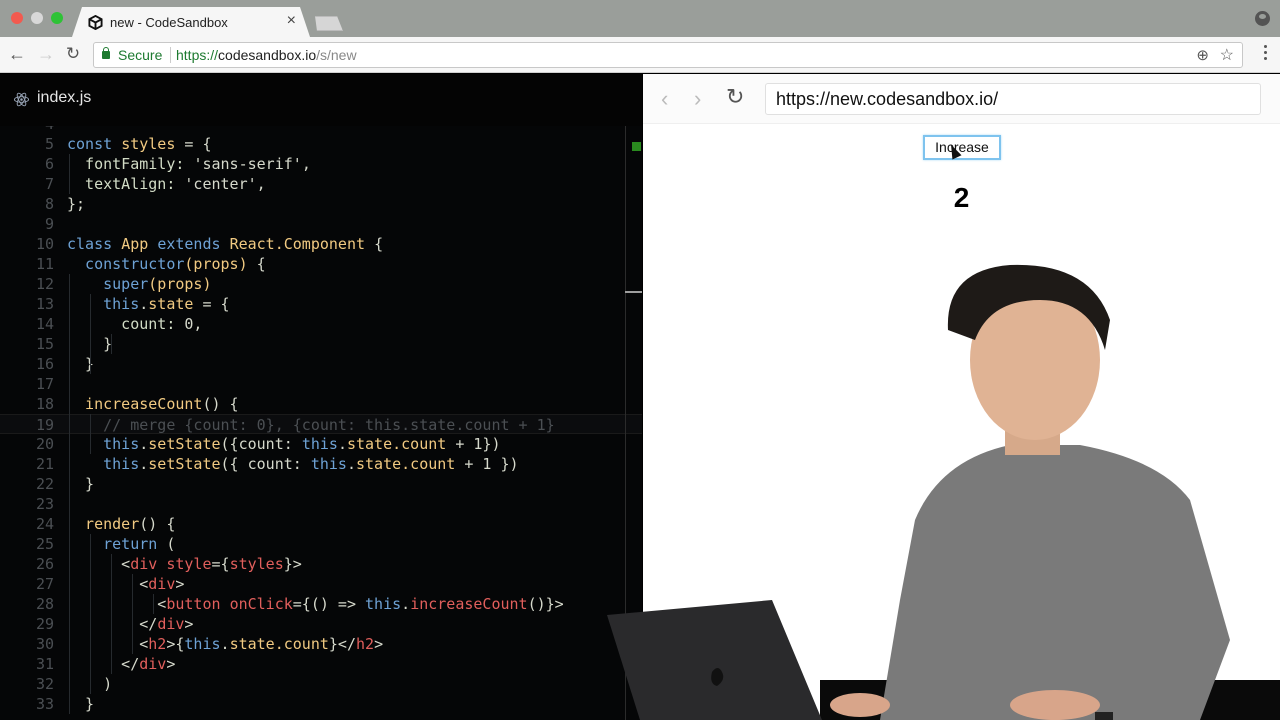  Describe the element at coordinates (80, 704) in the screenshot. I see `code-text: }` at that location.